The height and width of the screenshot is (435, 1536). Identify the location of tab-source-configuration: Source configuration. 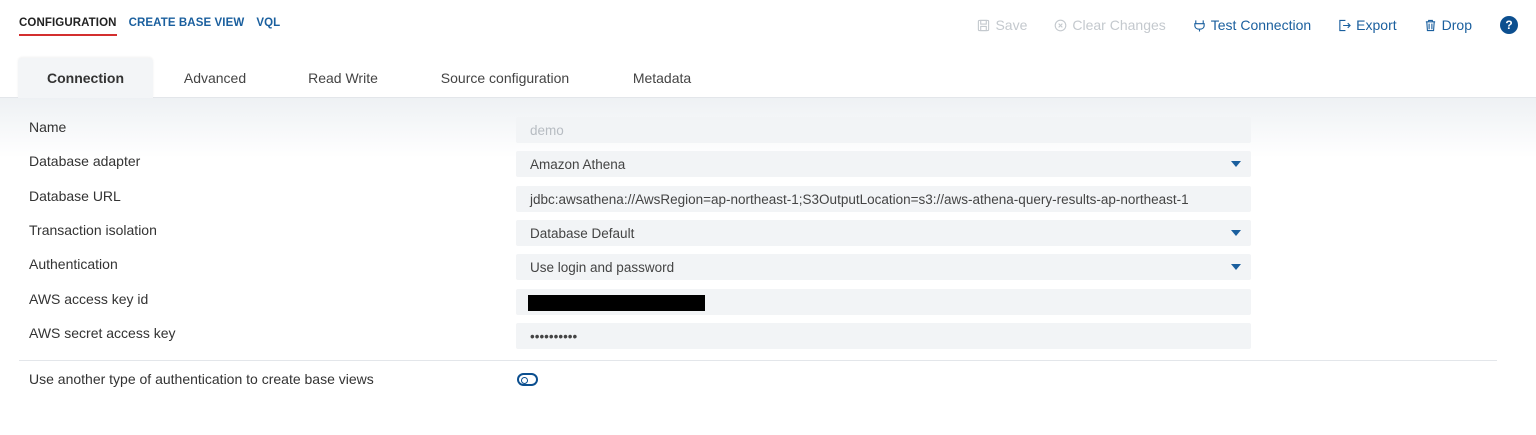
(505, 78).